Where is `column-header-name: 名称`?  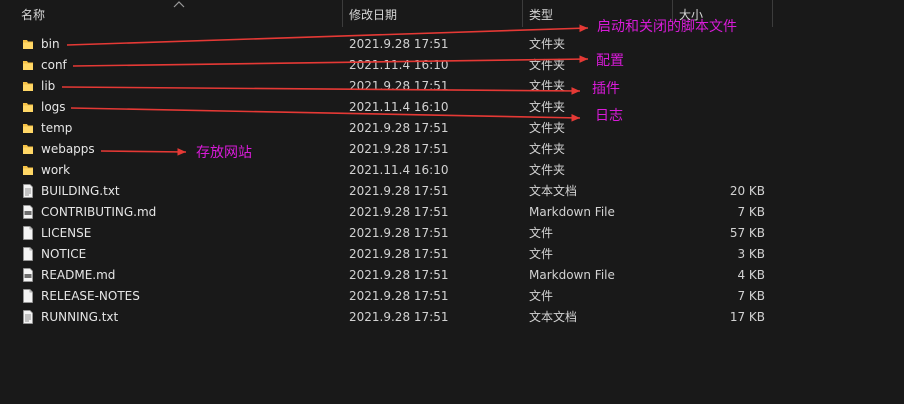
column-header-name: 名称 is located at coordinates (33, 15).